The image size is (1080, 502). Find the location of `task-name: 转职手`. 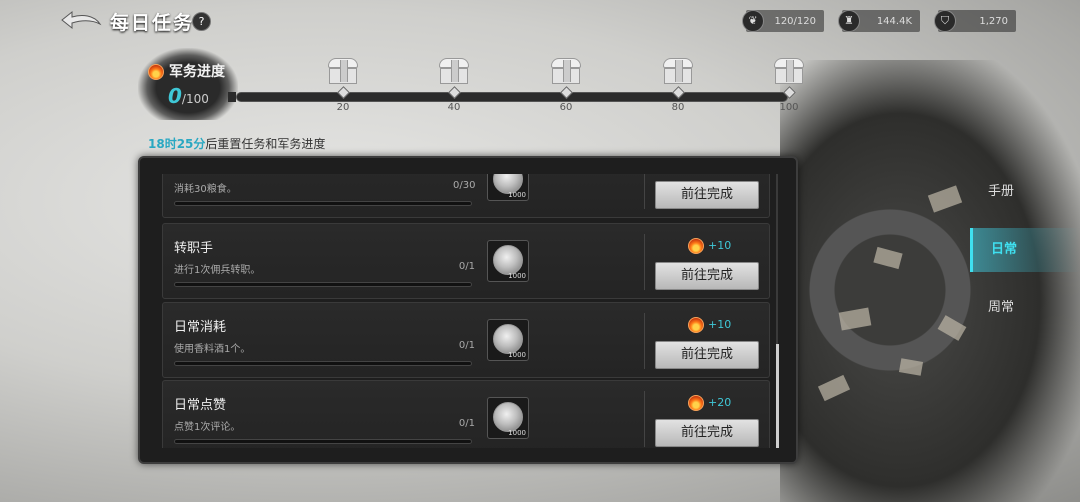

task-name: 转职手 is located at coordinates (194, 248).